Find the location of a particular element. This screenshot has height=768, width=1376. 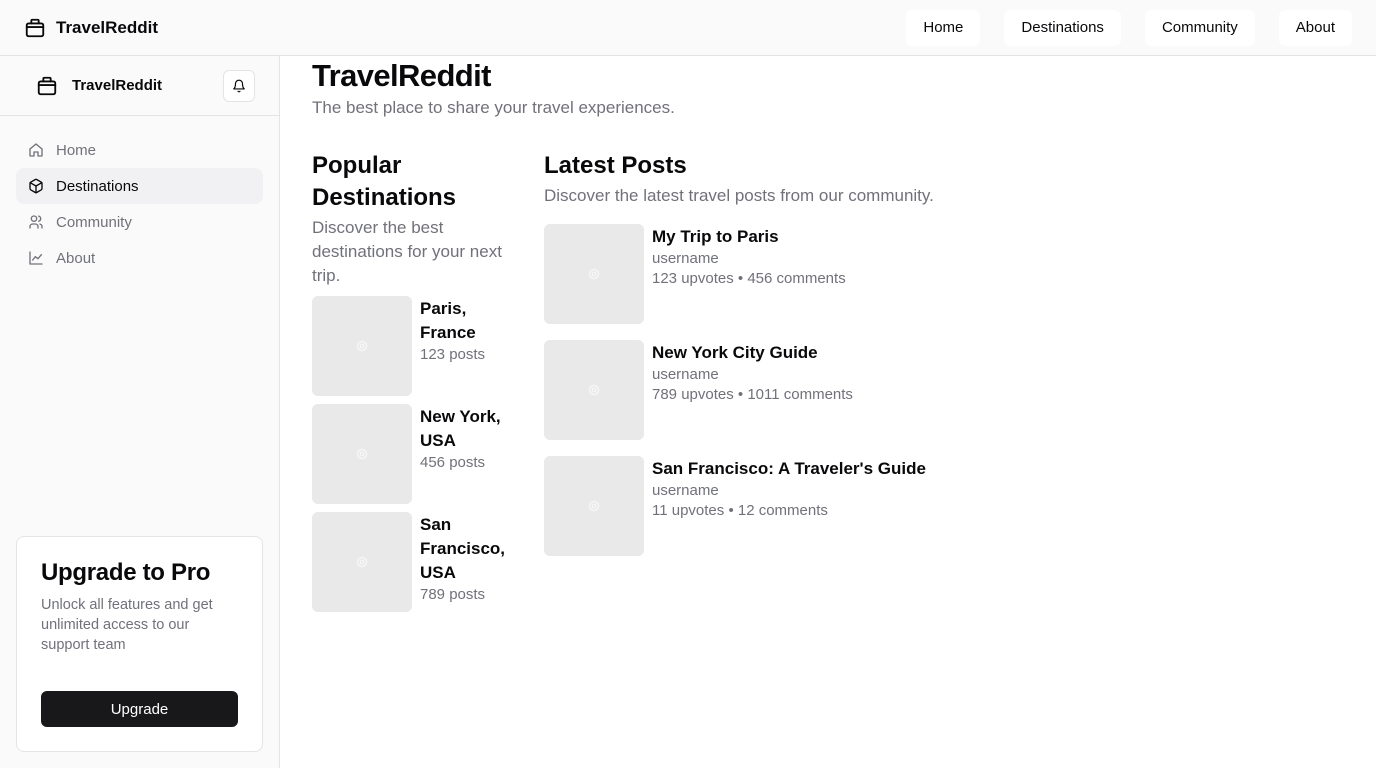

post-stats: 11 upvotes • 12 comments is located at coordinates (740, 510).